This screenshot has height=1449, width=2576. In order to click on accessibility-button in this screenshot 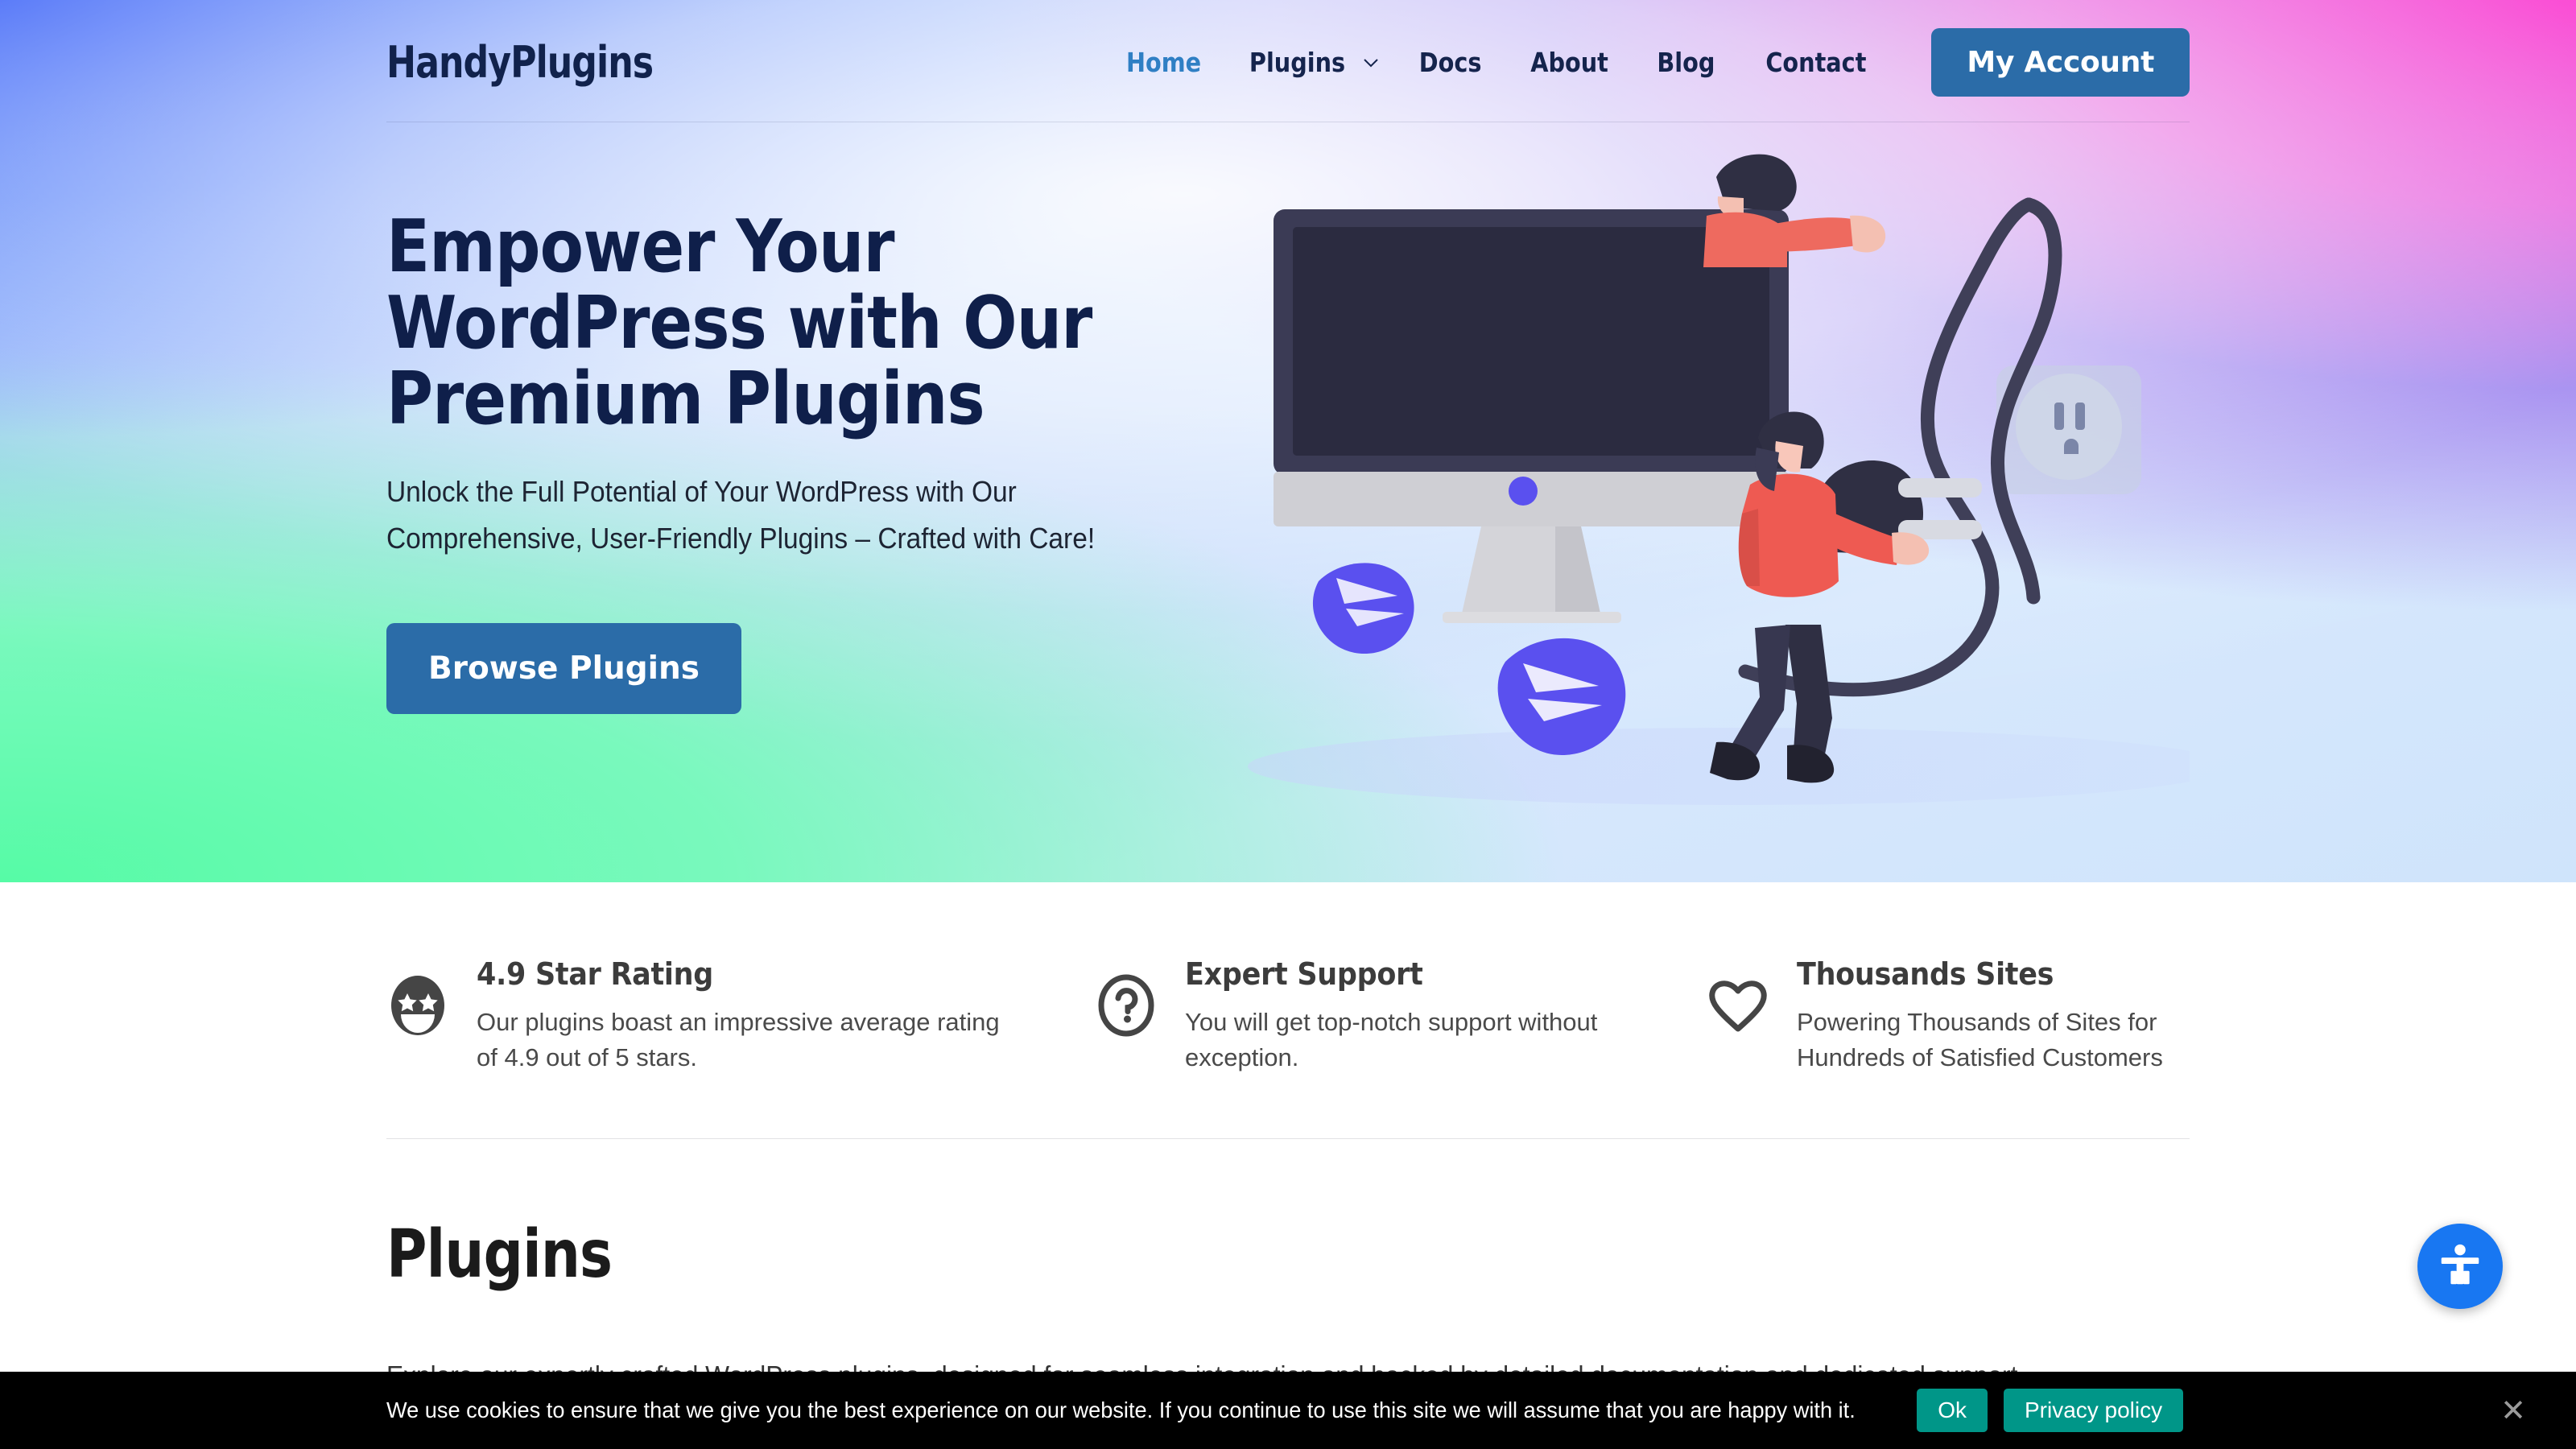, I will do `click(2460, 1266)`.